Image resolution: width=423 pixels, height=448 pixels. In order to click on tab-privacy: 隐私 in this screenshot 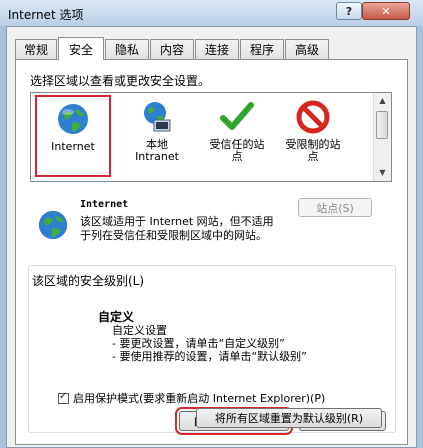, I will do `click(127, 49)`.